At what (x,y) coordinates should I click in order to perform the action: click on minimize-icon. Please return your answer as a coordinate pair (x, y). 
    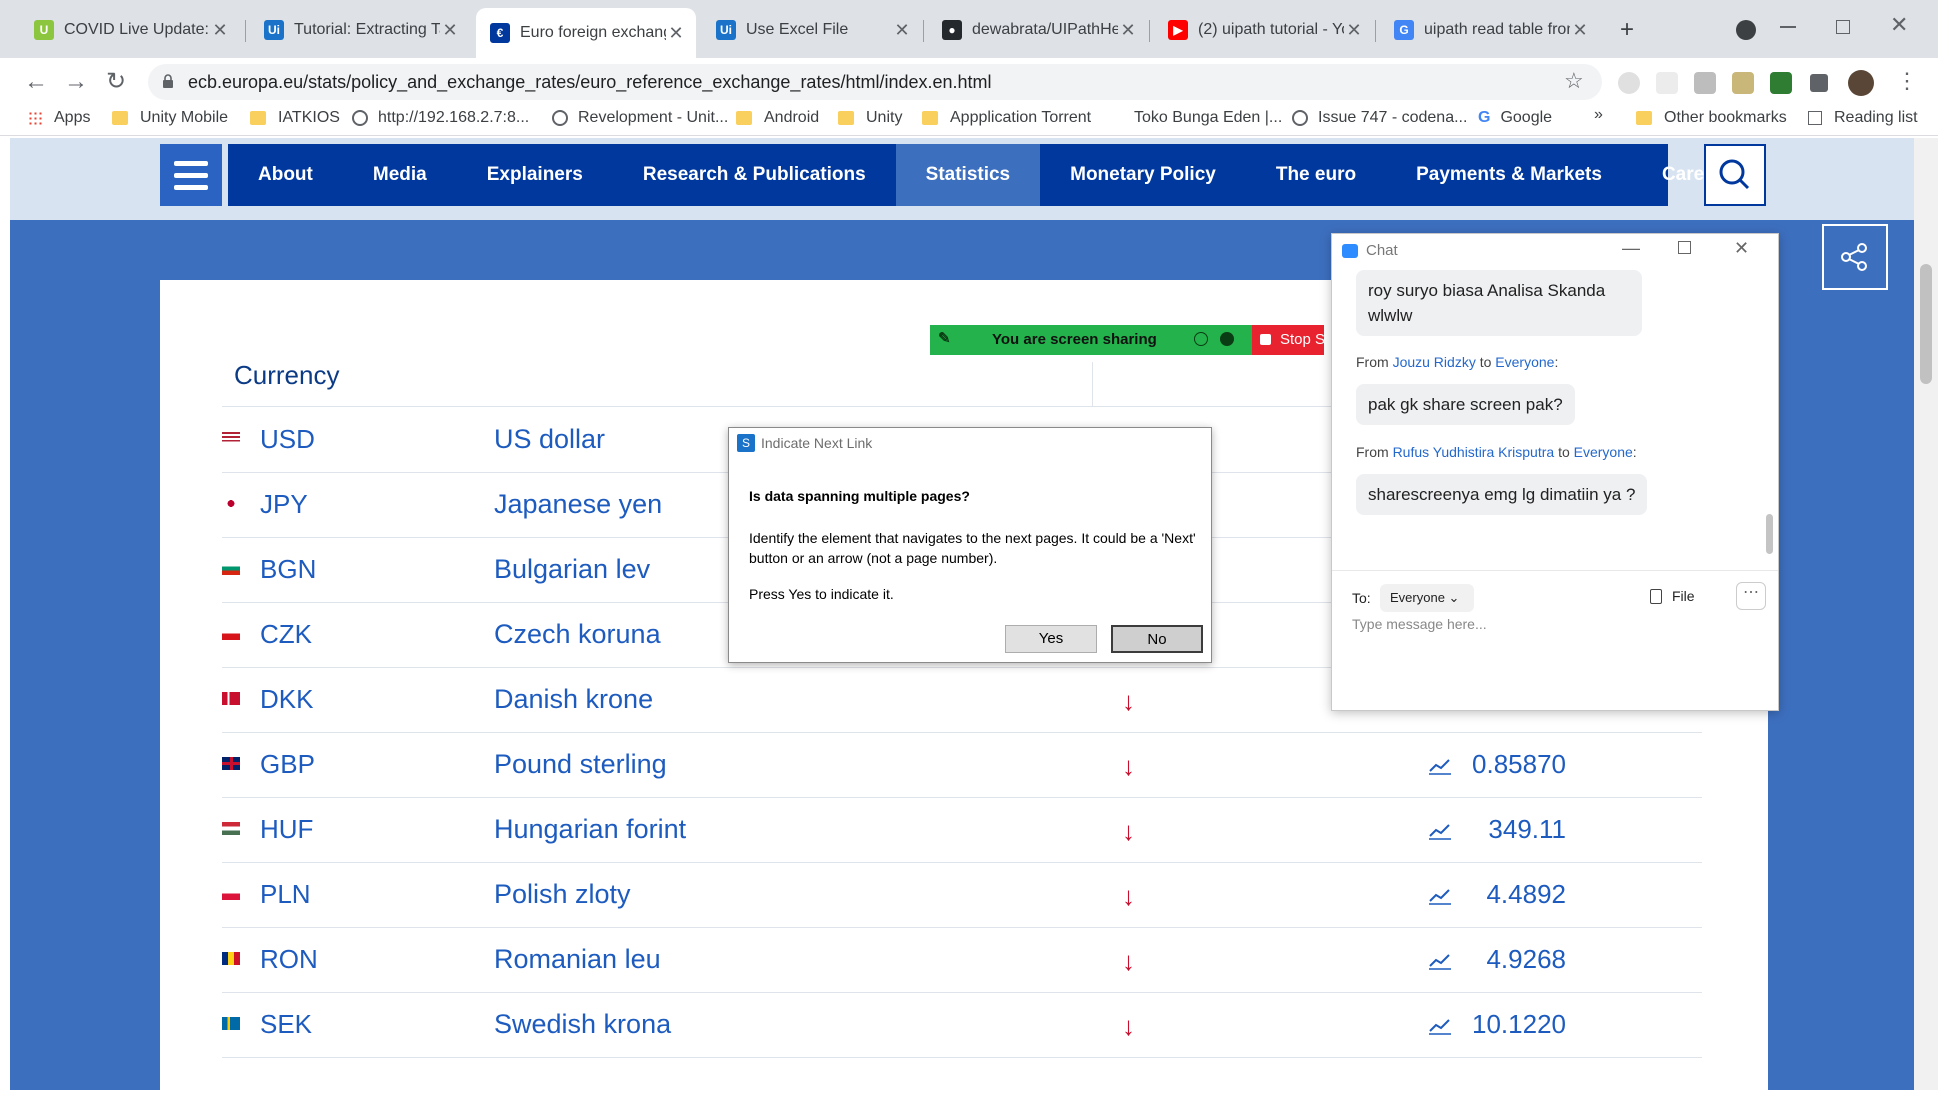
    Looking at the image, I should click on (1788, 27).